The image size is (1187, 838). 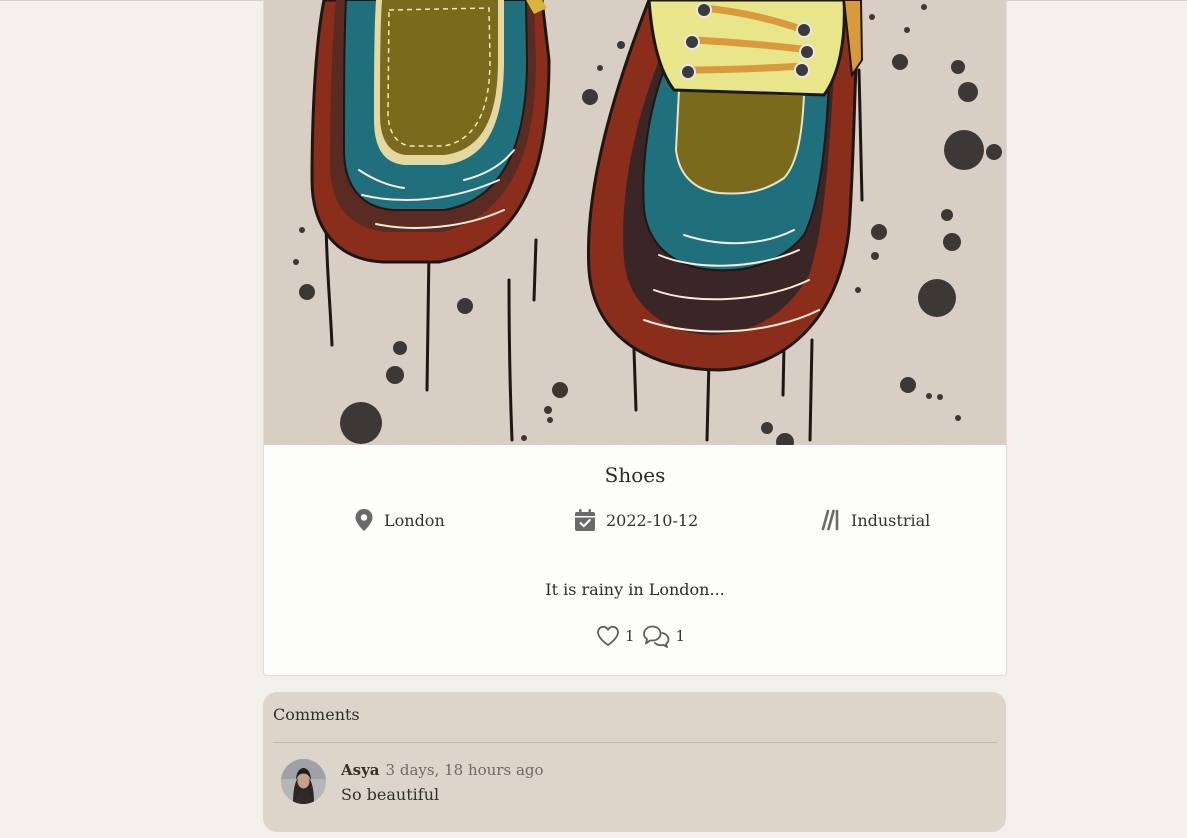 I want to click on style-meta: Industrial, so click(x=875, y=520).